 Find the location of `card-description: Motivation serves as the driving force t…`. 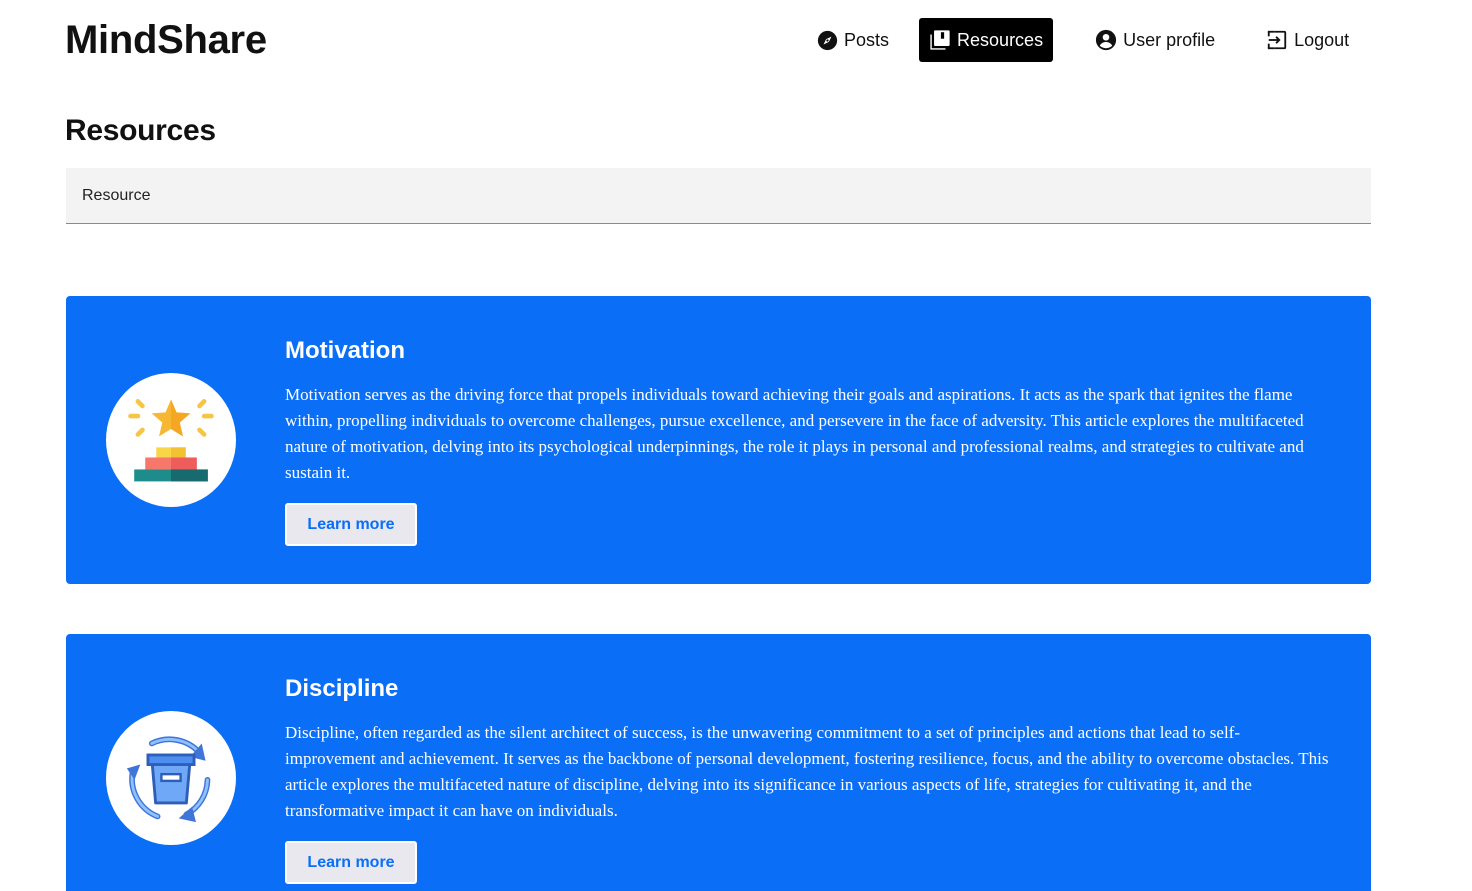

card-description: Motivation serves as the driving force t… is located at coordinates (794, 433).